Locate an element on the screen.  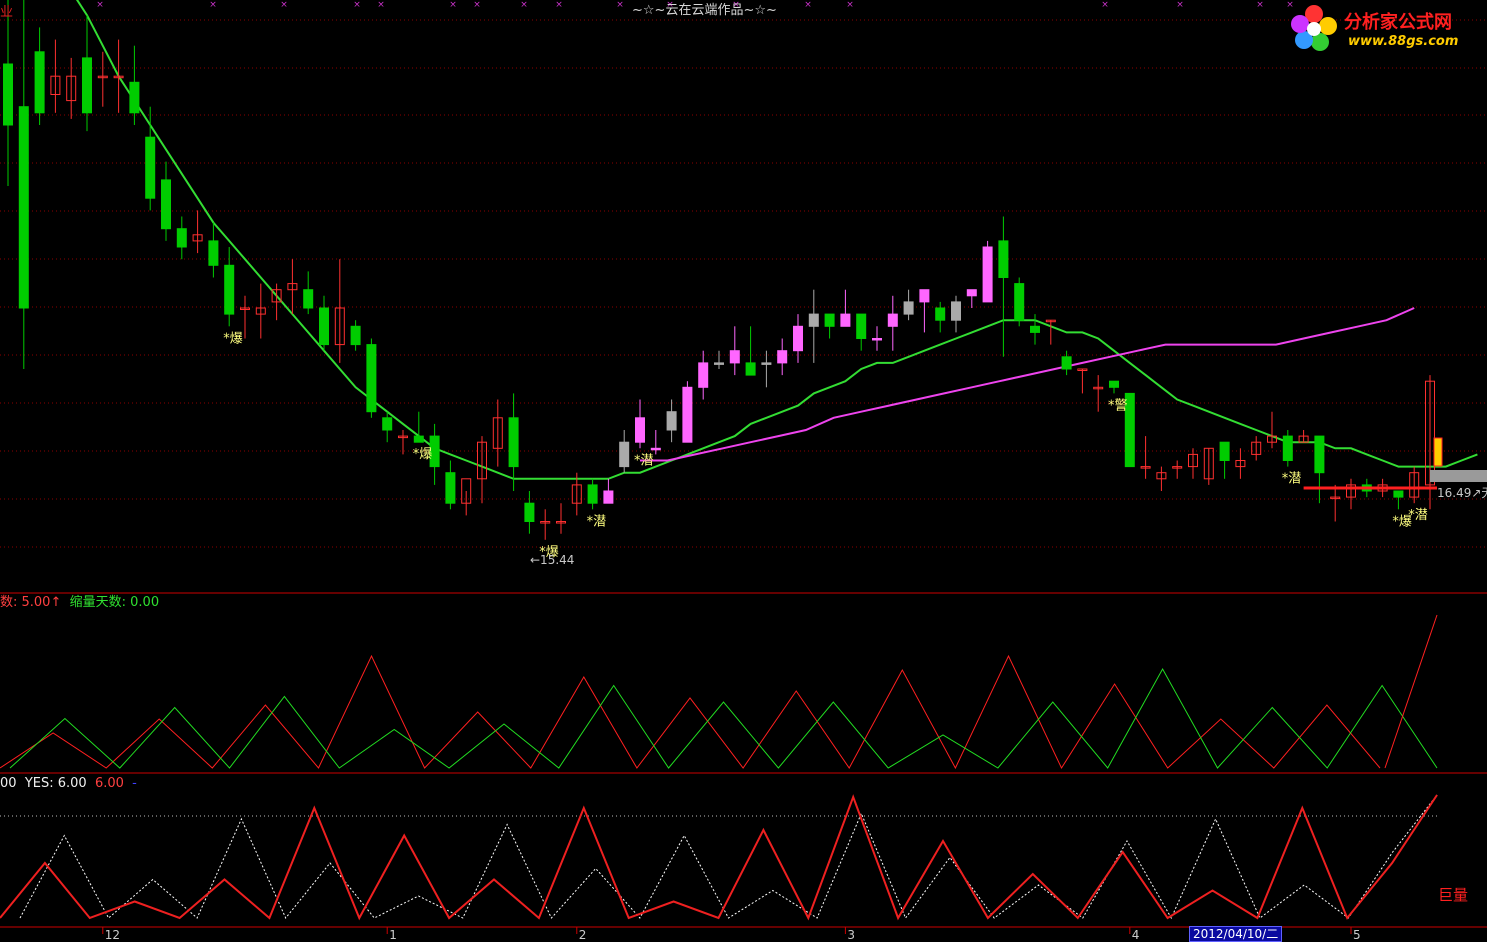
indicator1-green-line is located at coordinates (723, 718).